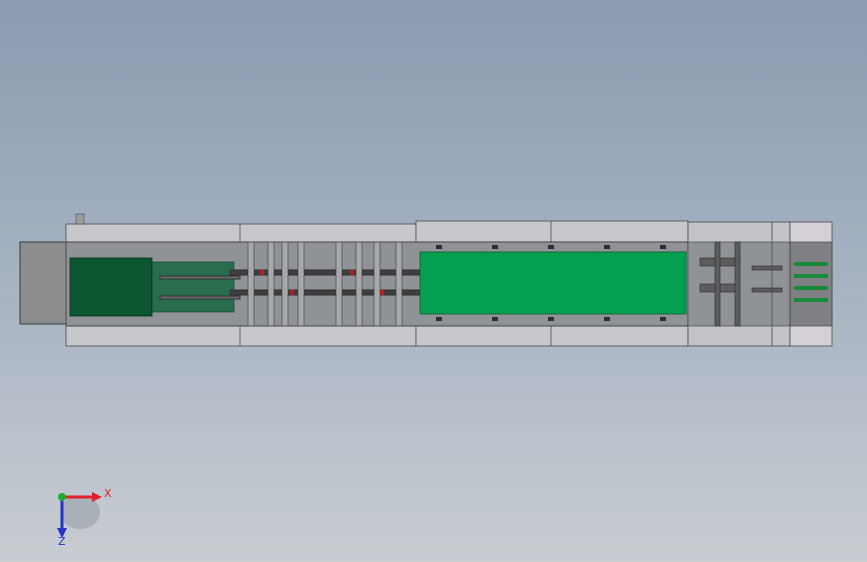 The height and width of the screenshot is (562, 867). What do you see at coordinates (62, 497) in the screenshot?
I see `y-axis-dot-icon` at bounding box center [62, 497].